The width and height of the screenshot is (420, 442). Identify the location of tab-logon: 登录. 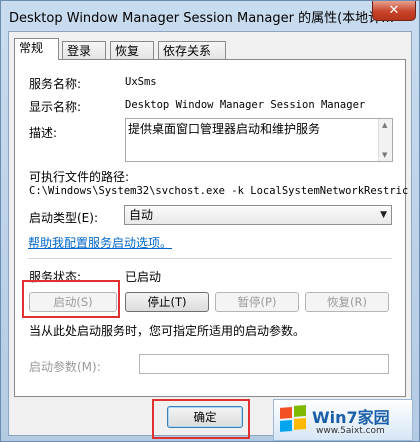
(84, 50).